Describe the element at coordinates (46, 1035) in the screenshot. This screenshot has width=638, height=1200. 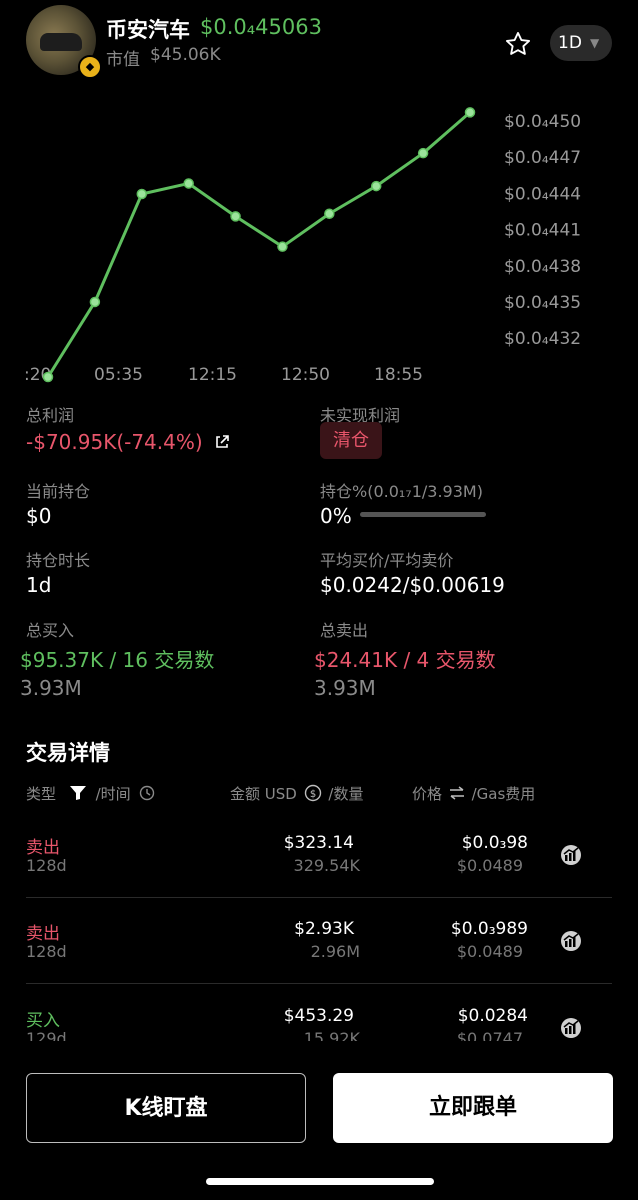
I see `trade-age: 129d` at that location.